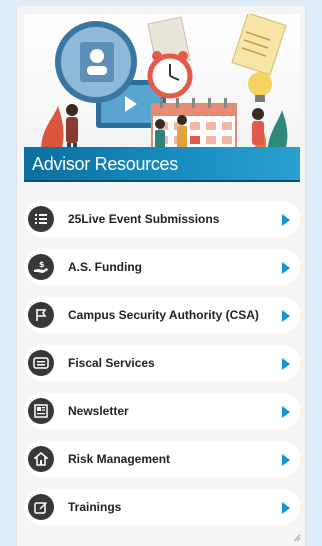  Describe the element at coordinates (105, 267) in the screenshot. I see `resource-link-label: A.S. Funding` at that location.